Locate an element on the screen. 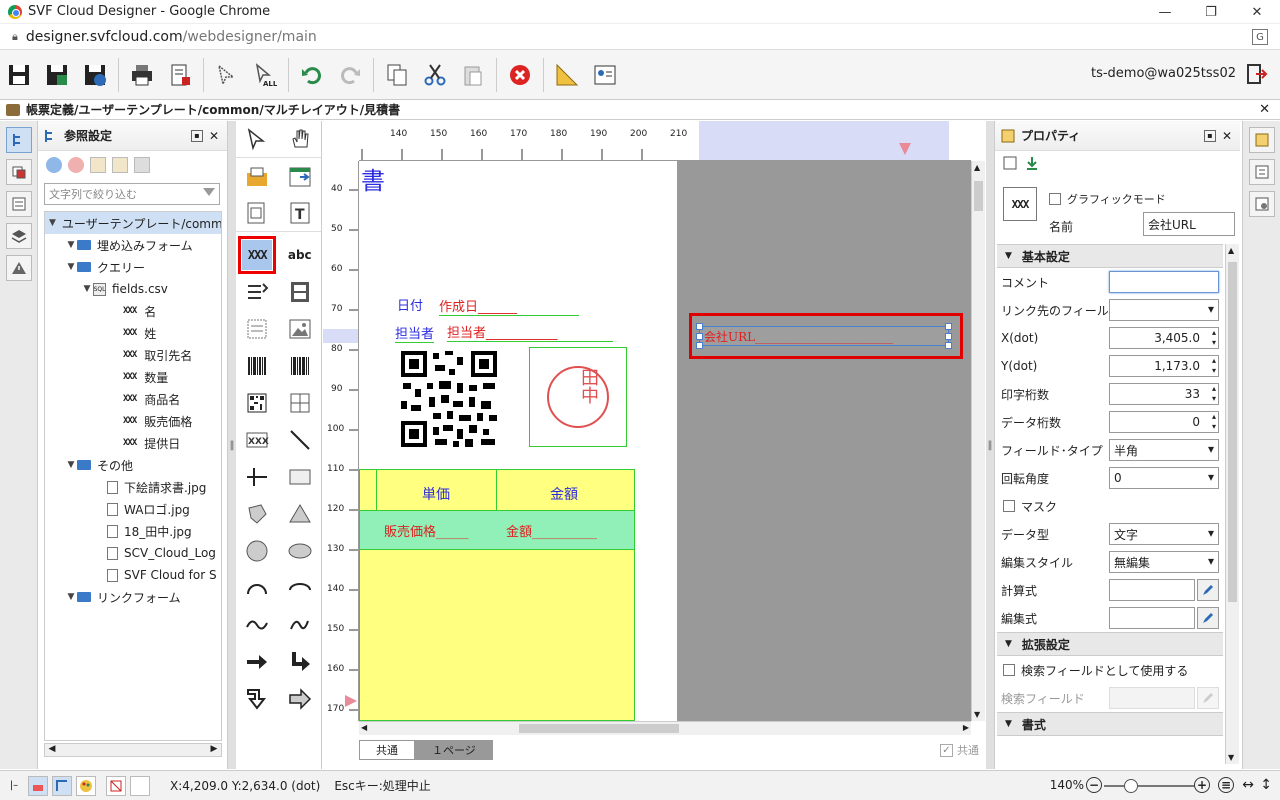 Image resolution: width=1280 pixels, height=800 pixels. barcode-icon is located at coordinates (257, 366).